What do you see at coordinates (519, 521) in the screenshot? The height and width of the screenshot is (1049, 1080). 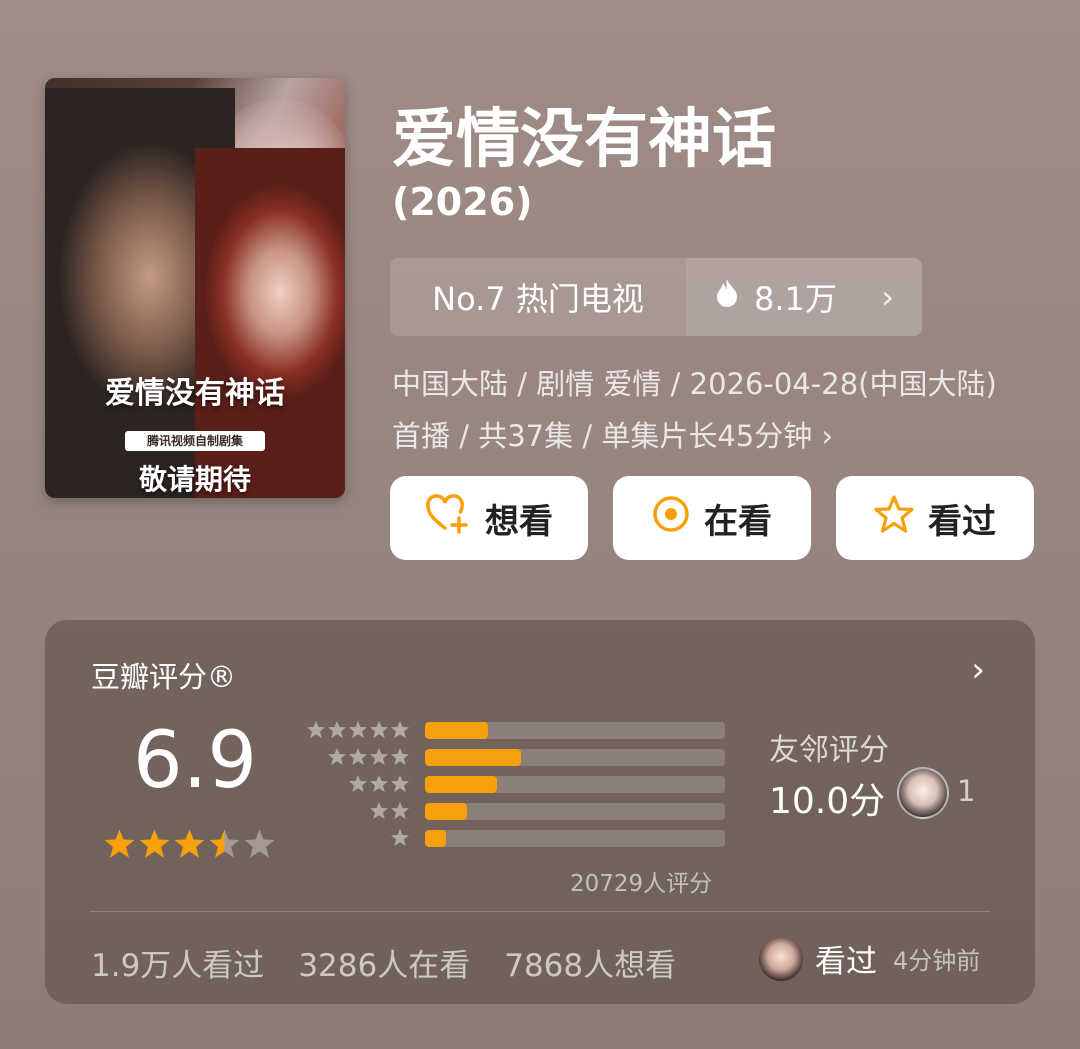 I see `want-label: 想看` at bounding box center [519, 521].